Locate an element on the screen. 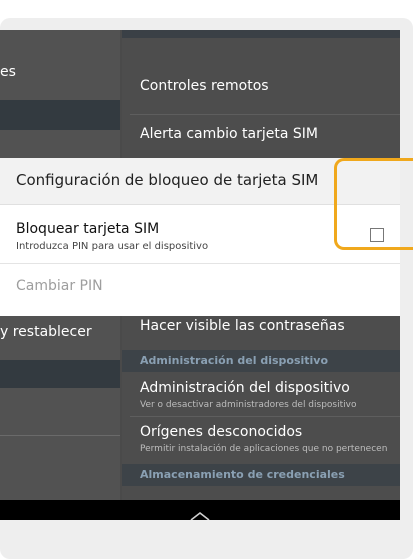 The width and height of the screenshot is (413, 559). checkbox-highlight is located at coordinates (373, 204).